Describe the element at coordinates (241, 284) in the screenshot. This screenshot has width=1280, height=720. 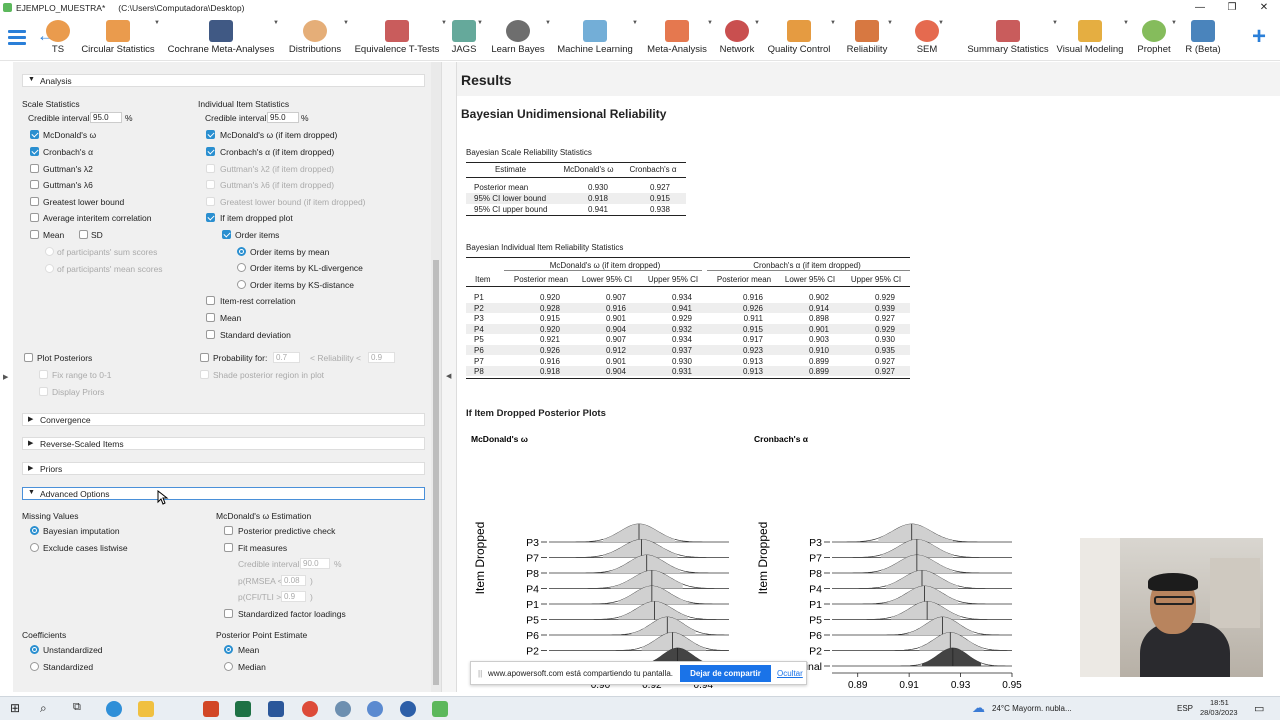
I see `order-ks-radio` at that location.